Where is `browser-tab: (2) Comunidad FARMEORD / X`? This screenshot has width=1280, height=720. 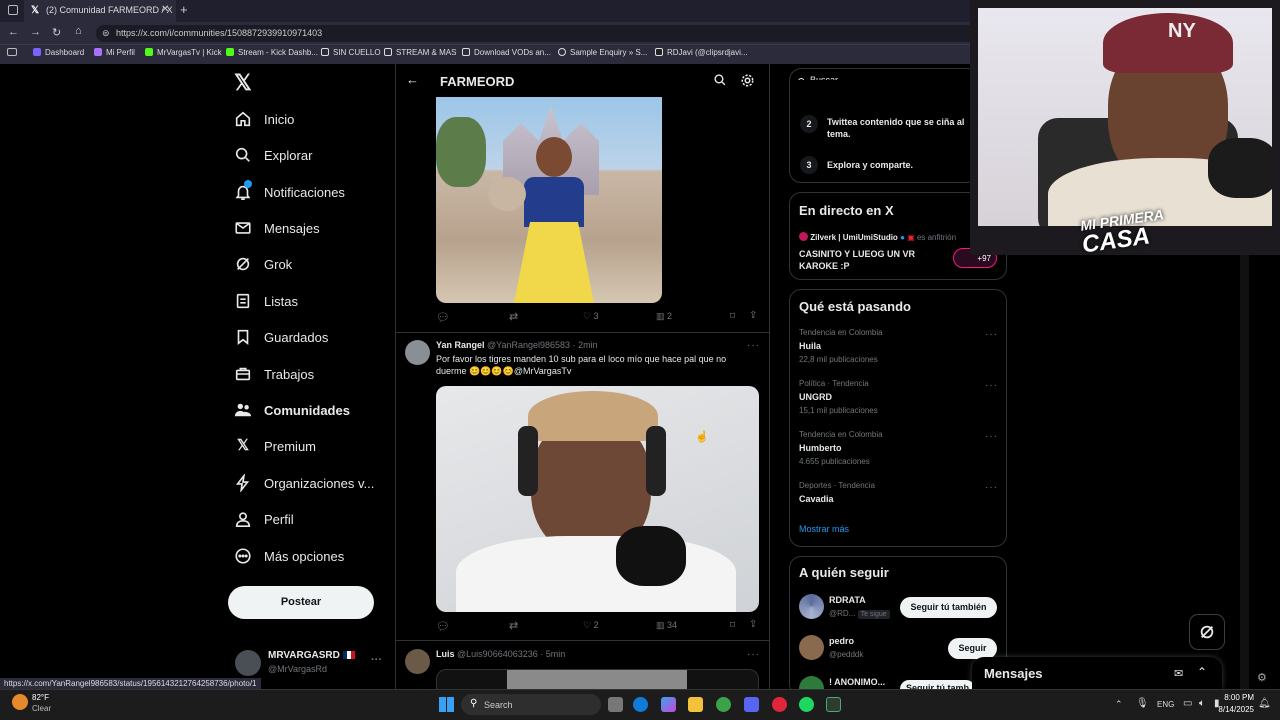
browser-tab: (2) Comunidad FARMEORD / X is located at coordinates (100, 11).